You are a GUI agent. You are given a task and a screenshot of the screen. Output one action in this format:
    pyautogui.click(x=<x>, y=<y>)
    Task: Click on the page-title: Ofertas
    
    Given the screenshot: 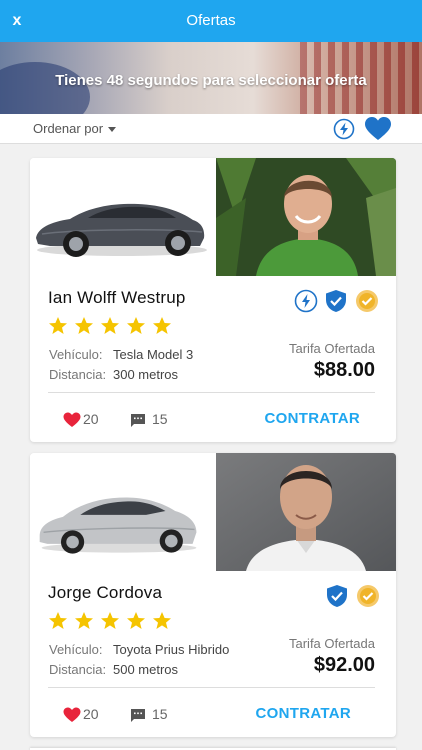 What is the action you would take?
    pyautogui.click(x=211, y=20)
    